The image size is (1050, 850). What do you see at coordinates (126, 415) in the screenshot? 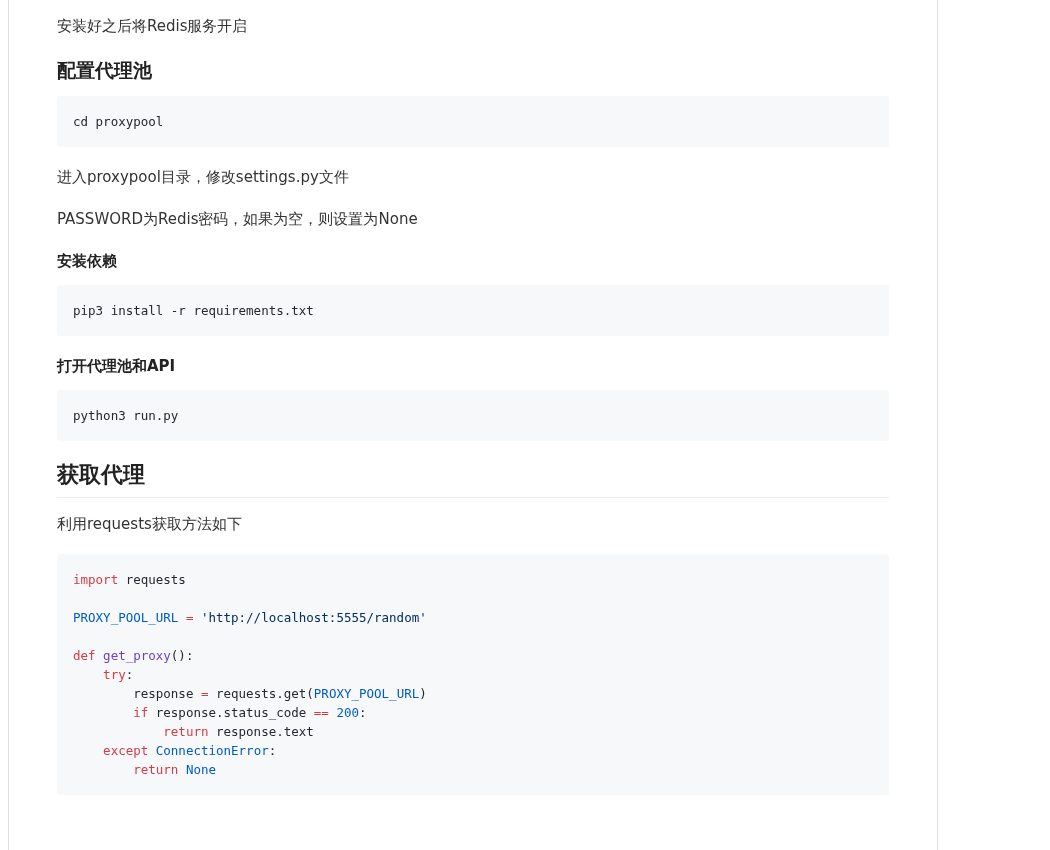
I see `code-line: python3 run.py` at bounding box center [126, 415].